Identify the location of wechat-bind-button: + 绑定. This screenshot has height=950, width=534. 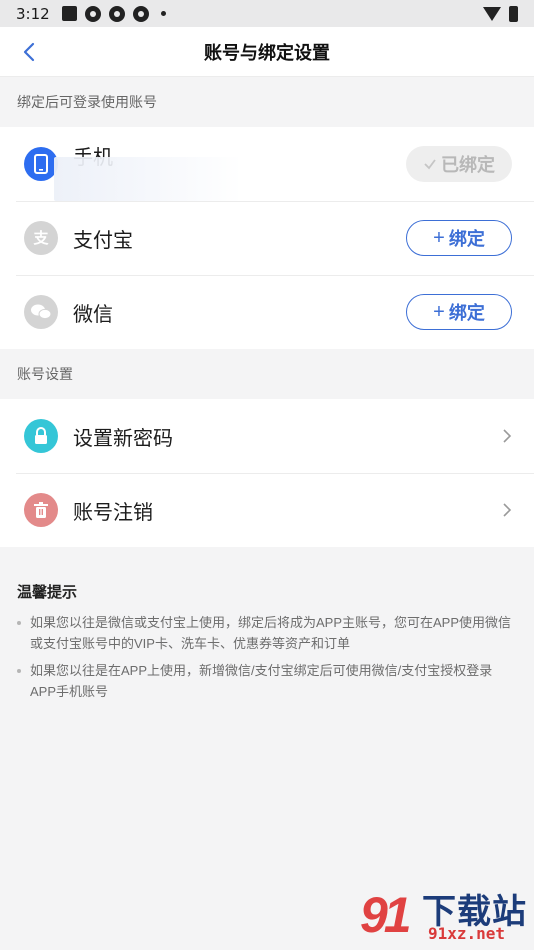
(459, 312).